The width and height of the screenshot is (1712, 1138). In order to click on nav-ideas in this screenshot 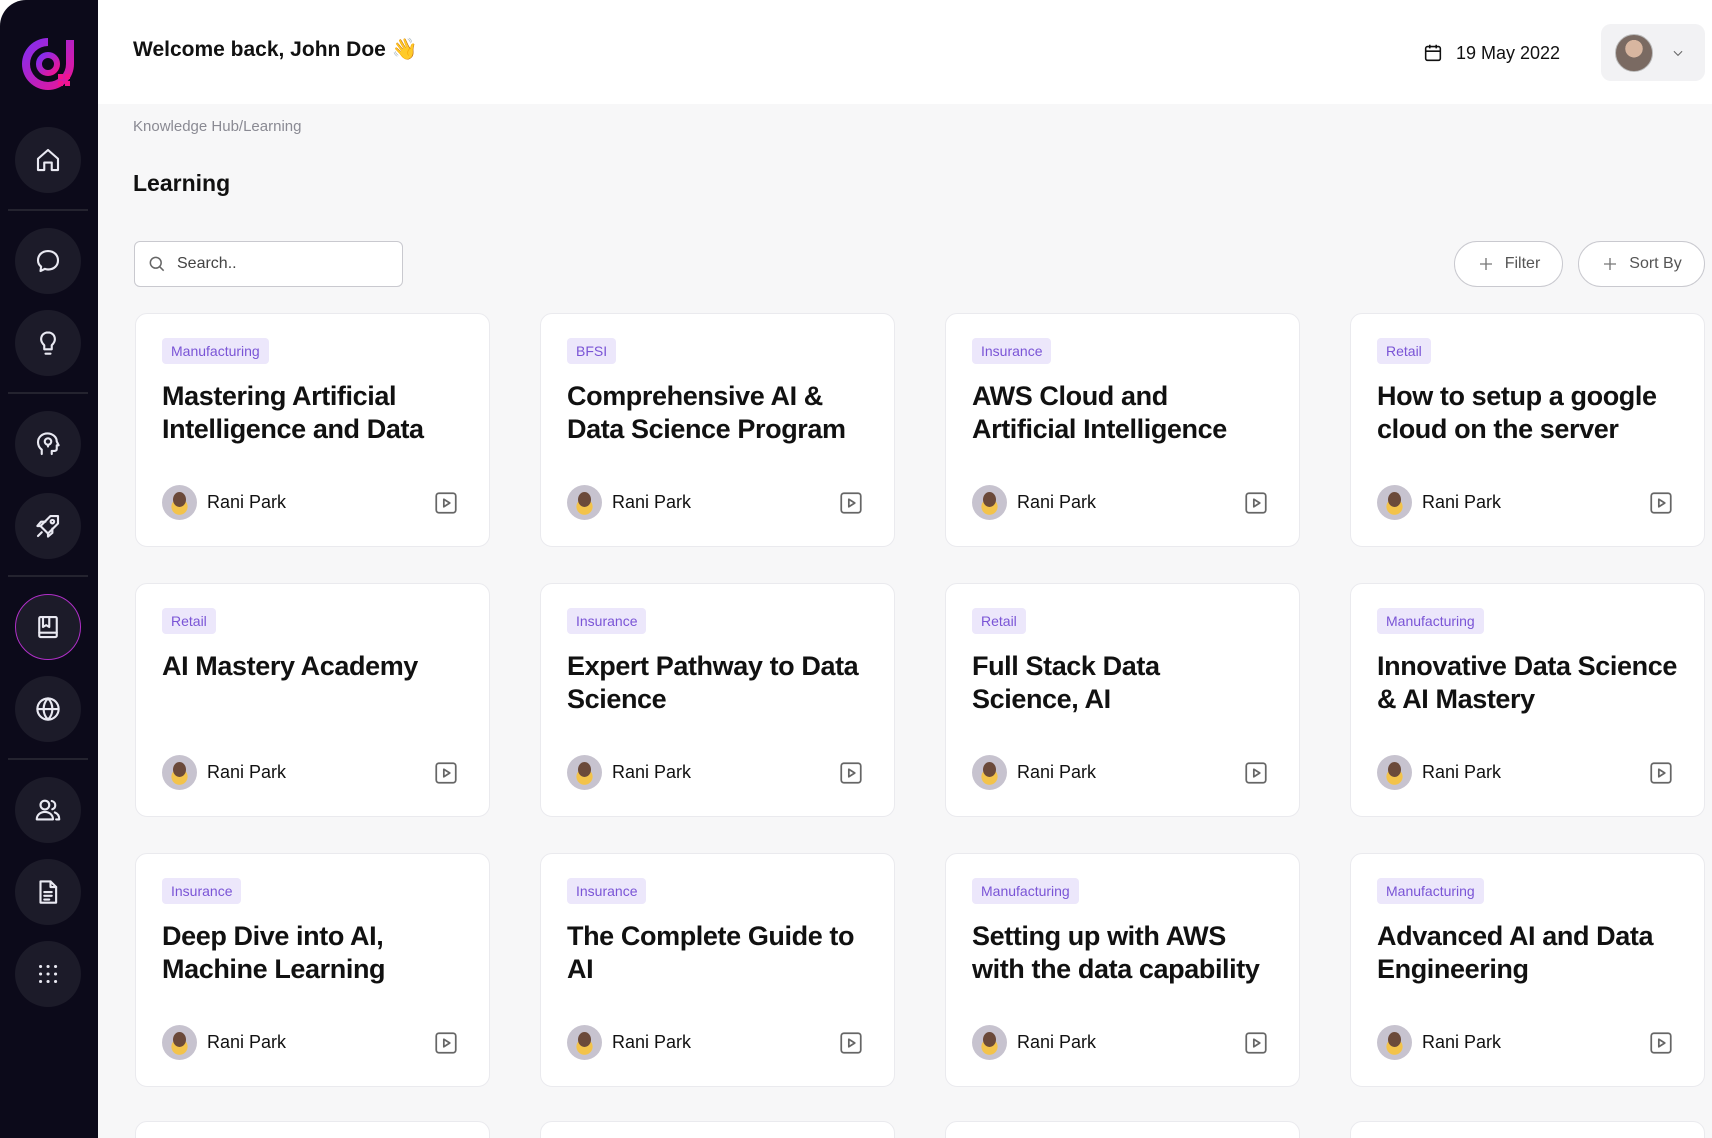, I will do `click(48, 343)`.